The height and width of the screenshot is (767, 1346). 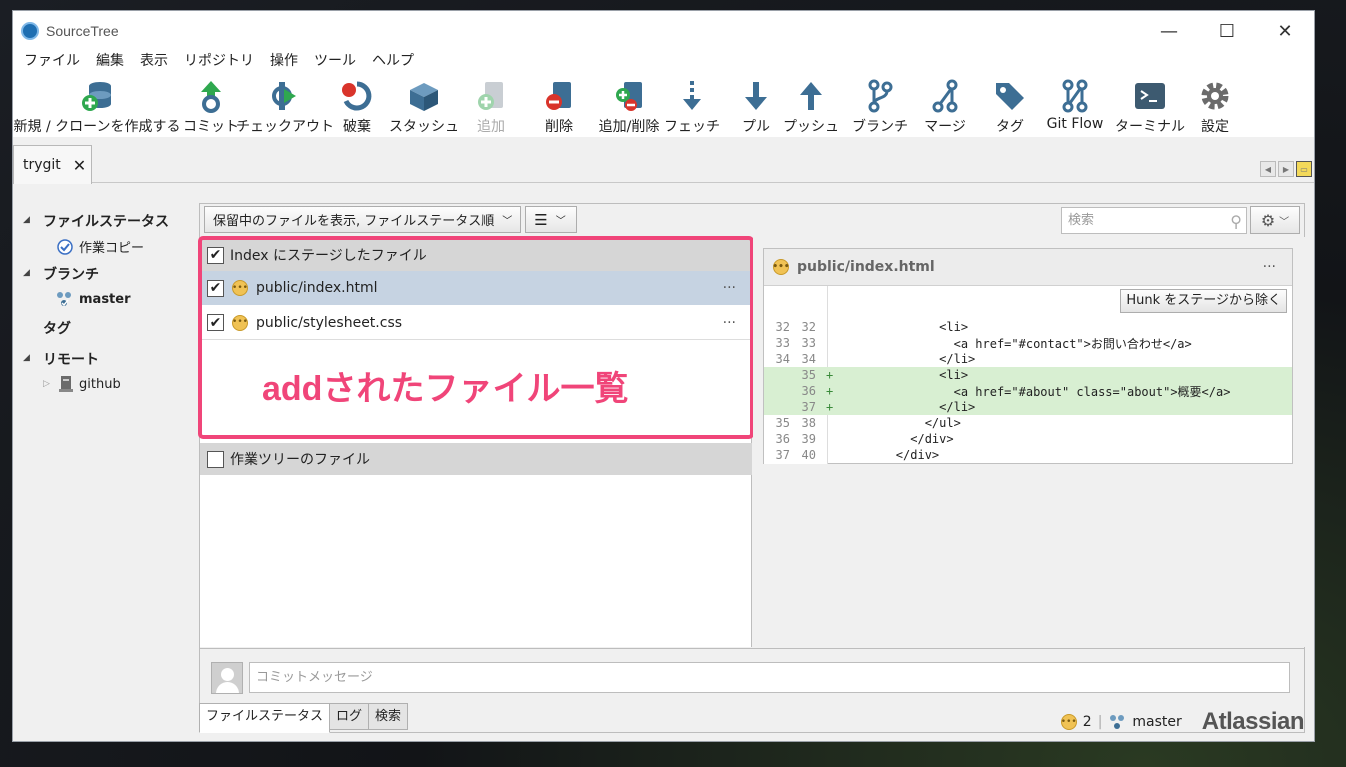 What do you see at coordinates (357, 96) in the screenshot?
I see `discard-icon` at bounding box center [357, 96].